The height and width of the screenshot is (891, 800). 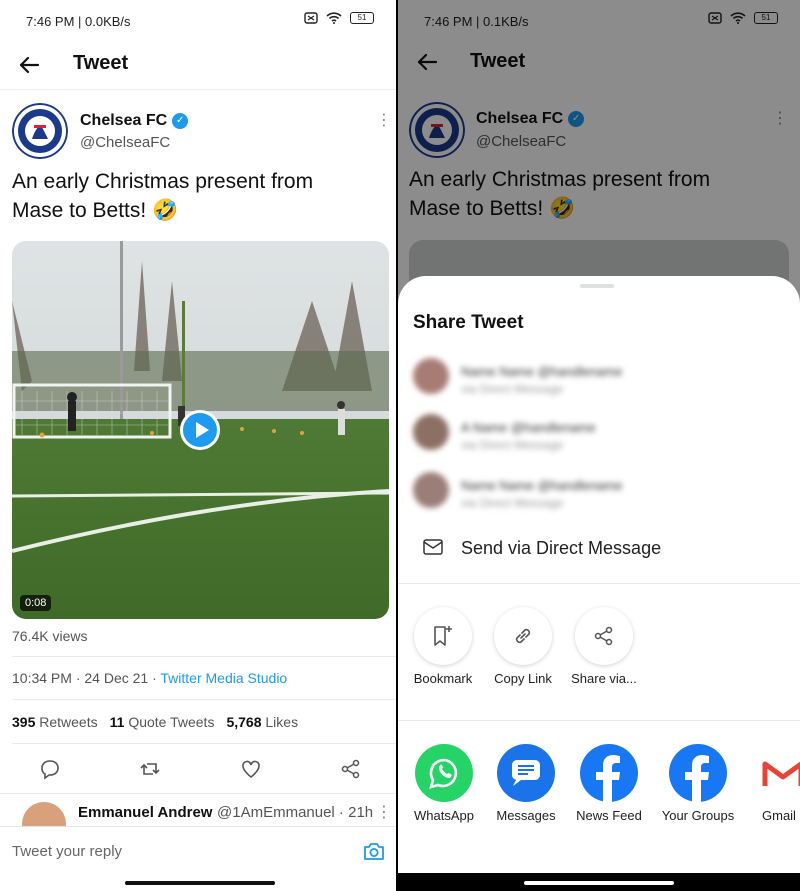 I want to click on tweet-action-bar, so click(x=198, y=771).